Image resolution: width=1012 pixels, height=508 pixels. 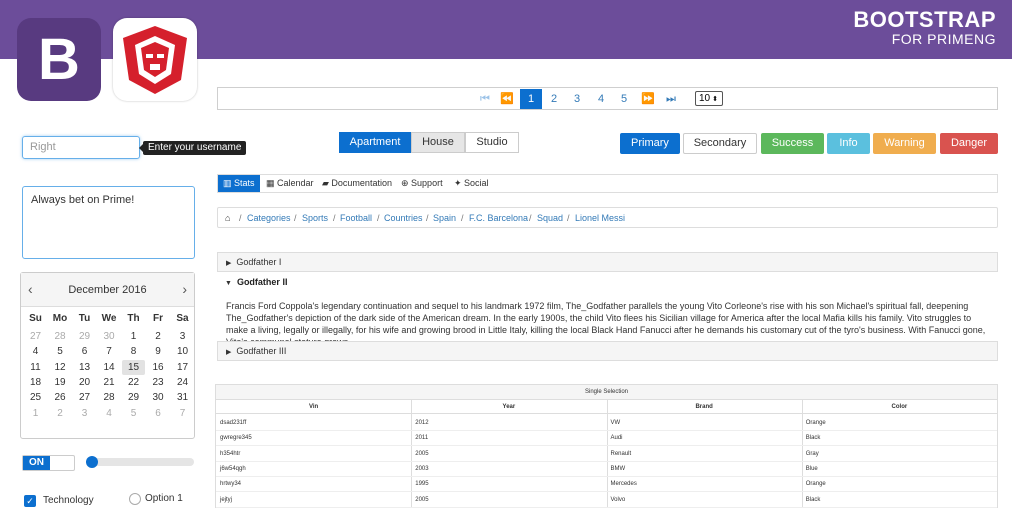 I want to click on calendar-day: 23, so click(x=158, y=382).